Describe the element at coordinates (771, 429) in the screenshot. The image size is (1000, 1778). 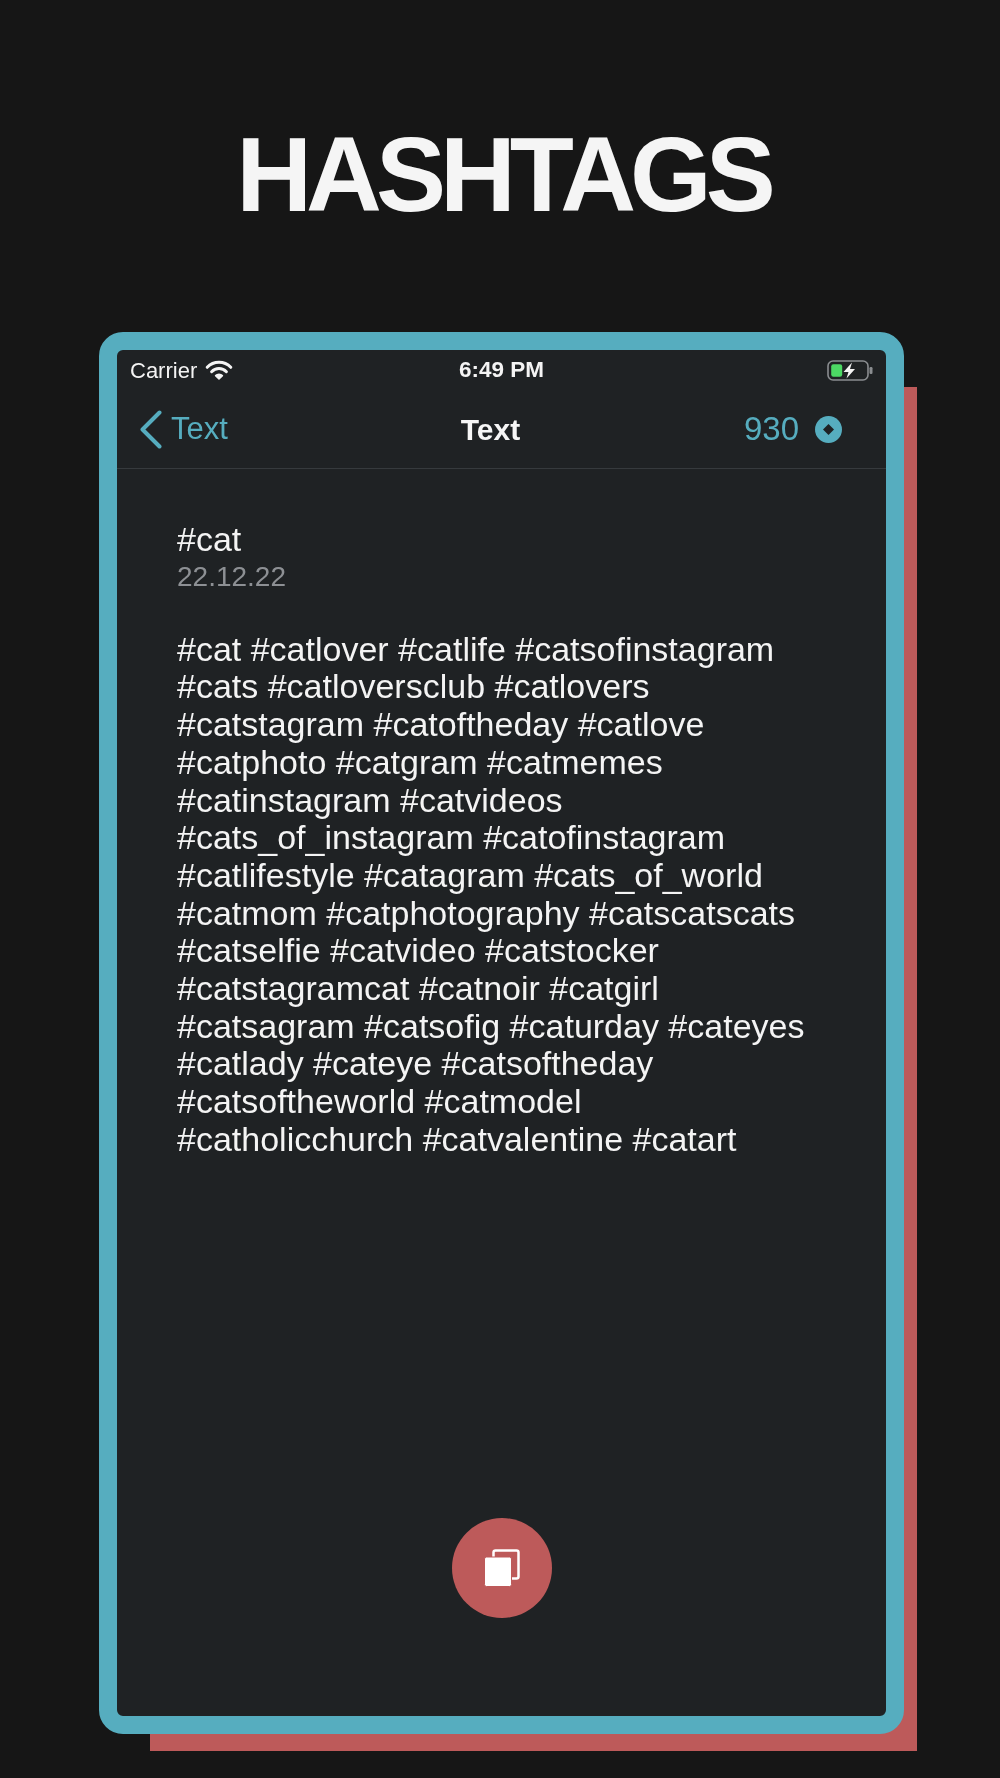
I see `count-label: 930` at that location.